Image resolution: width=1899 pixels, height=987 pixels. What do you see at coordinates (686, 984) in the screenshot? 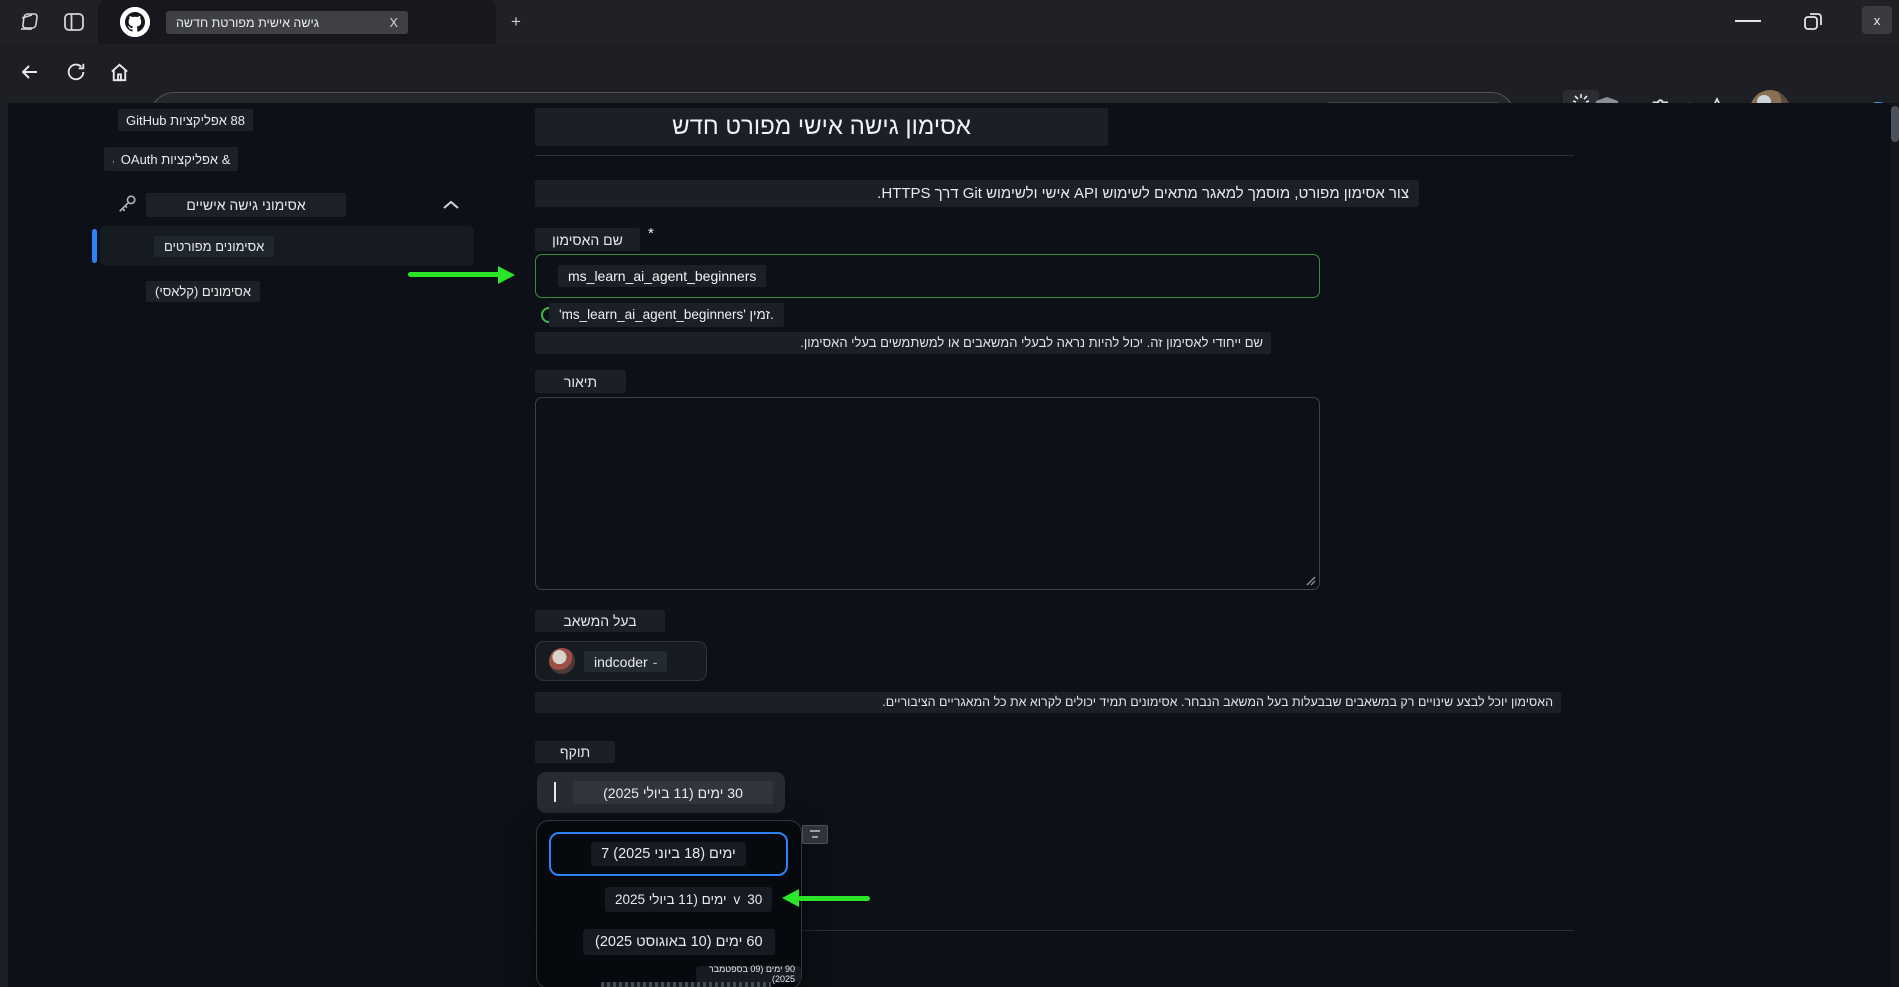
I see `clipped-menu-text-artifact` at bounding box center [686, 984].